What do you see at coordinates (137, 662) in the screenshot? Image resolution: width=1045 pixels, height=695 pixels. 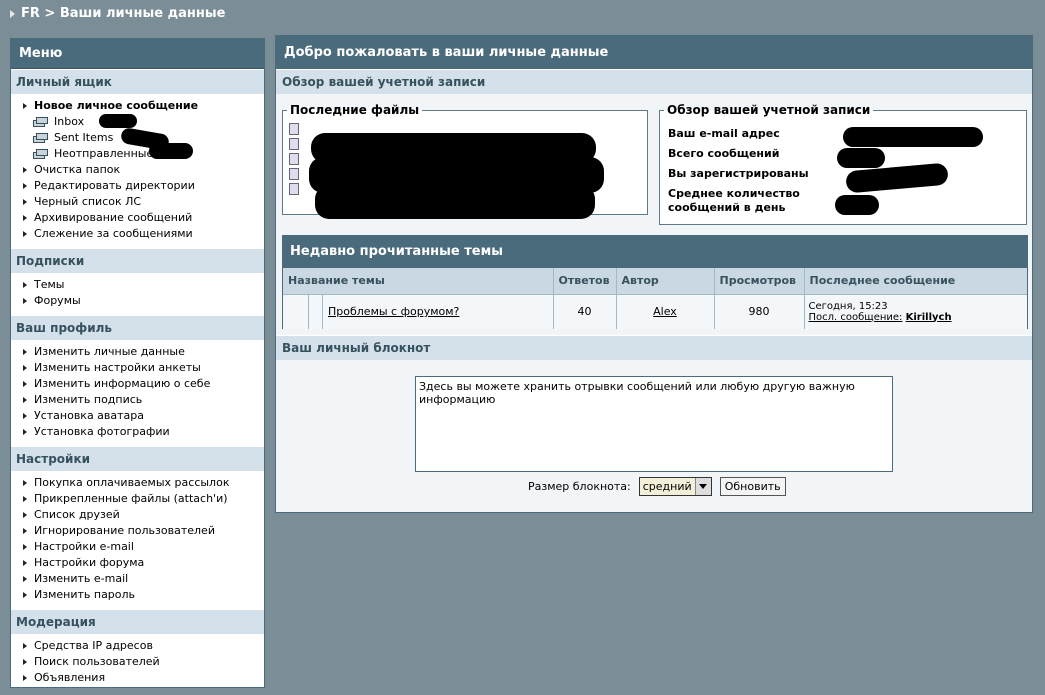 I see `sidebar-item-user-search: Поиск пользователей` at bounding box center [137, 662].